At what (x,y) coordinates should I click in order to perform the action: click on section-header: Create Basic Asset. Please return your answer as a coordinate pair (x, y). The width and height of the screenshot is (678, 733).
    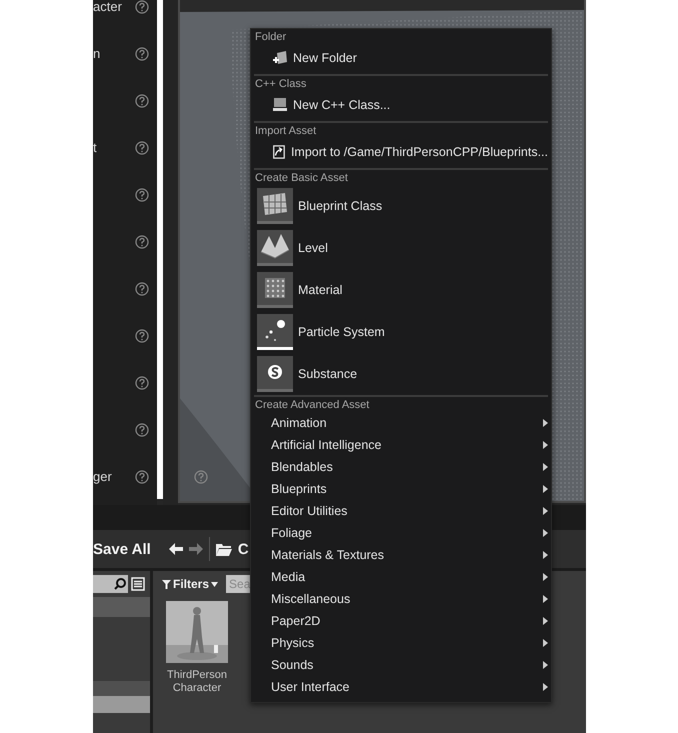
    Looking at the image, I should click on (301, 178).